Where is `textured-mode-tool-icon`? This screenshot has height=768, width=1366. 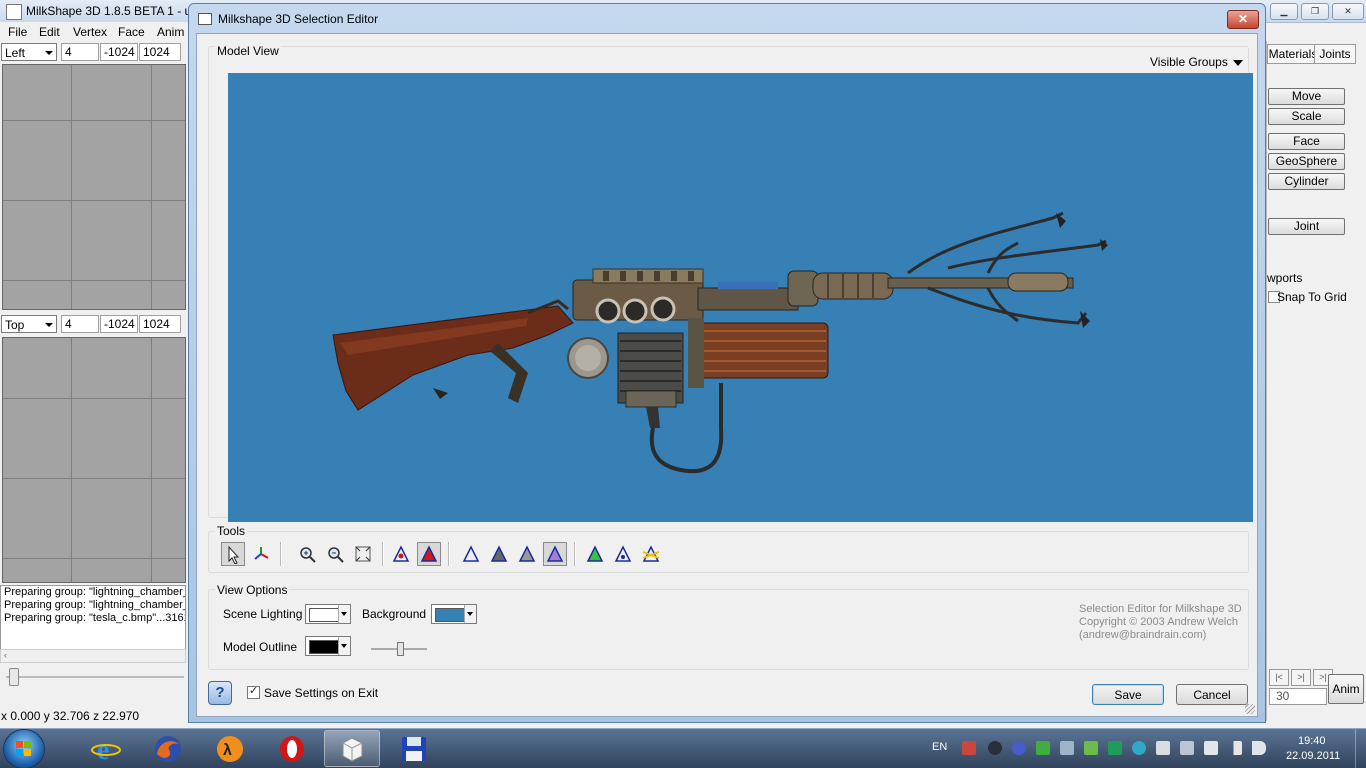 textured-mode-tool-icon is located at coordinates (555, 553).